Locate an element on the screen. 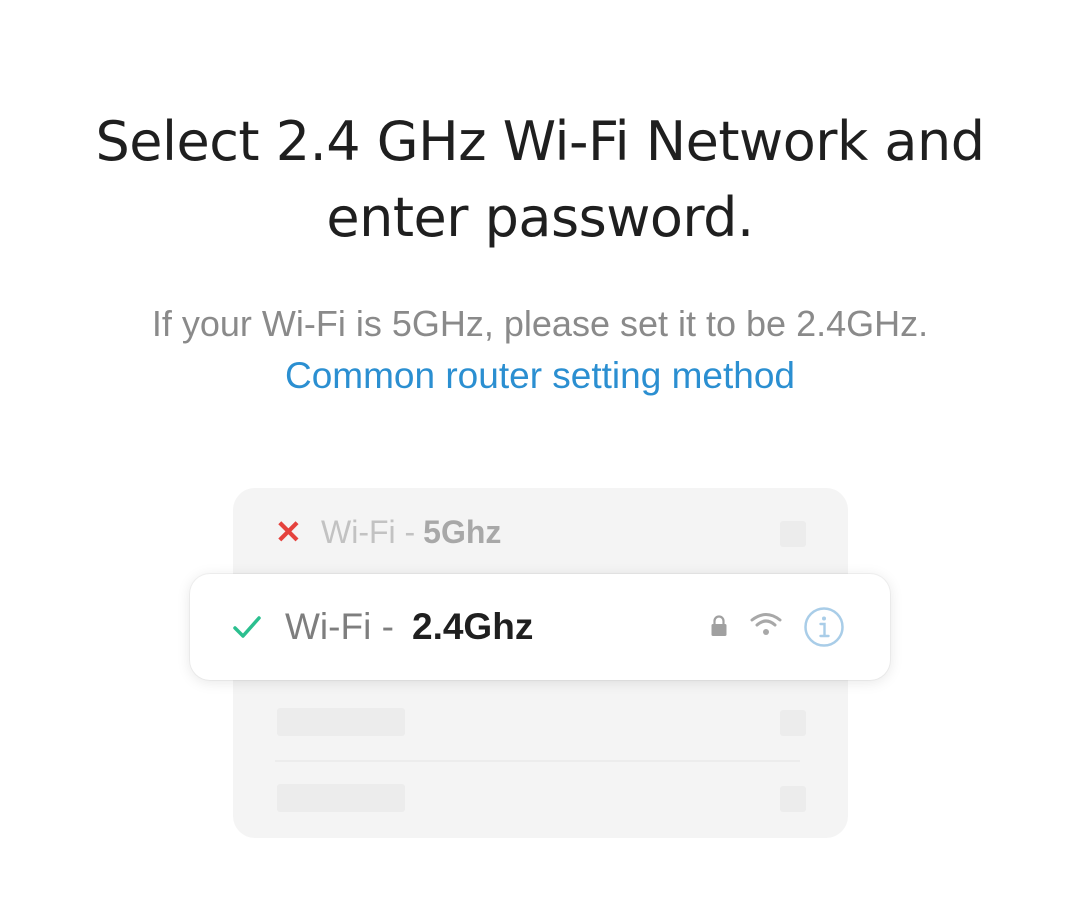  list-divider is located at coordinates (537, 761).